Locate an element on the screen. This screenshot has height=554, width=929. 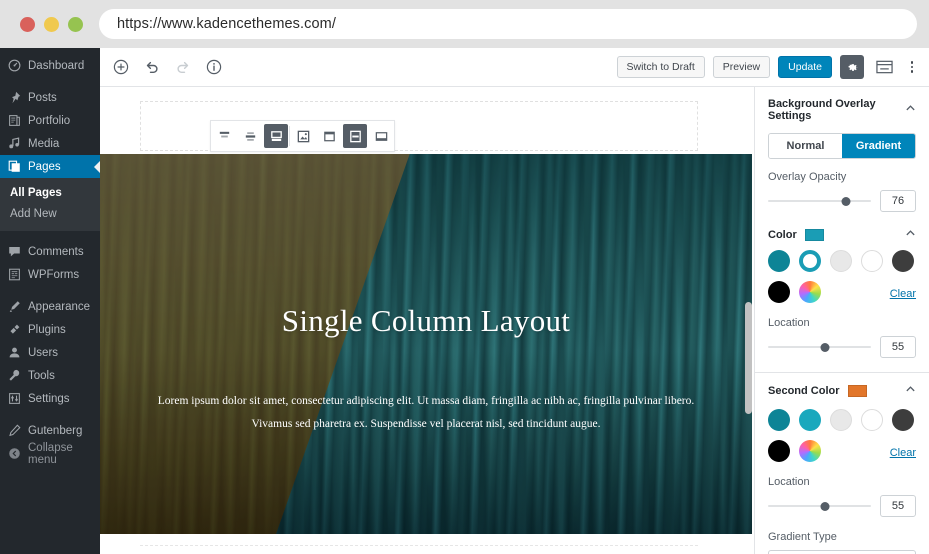
align-top-icon is located at coordinates (224, 136).